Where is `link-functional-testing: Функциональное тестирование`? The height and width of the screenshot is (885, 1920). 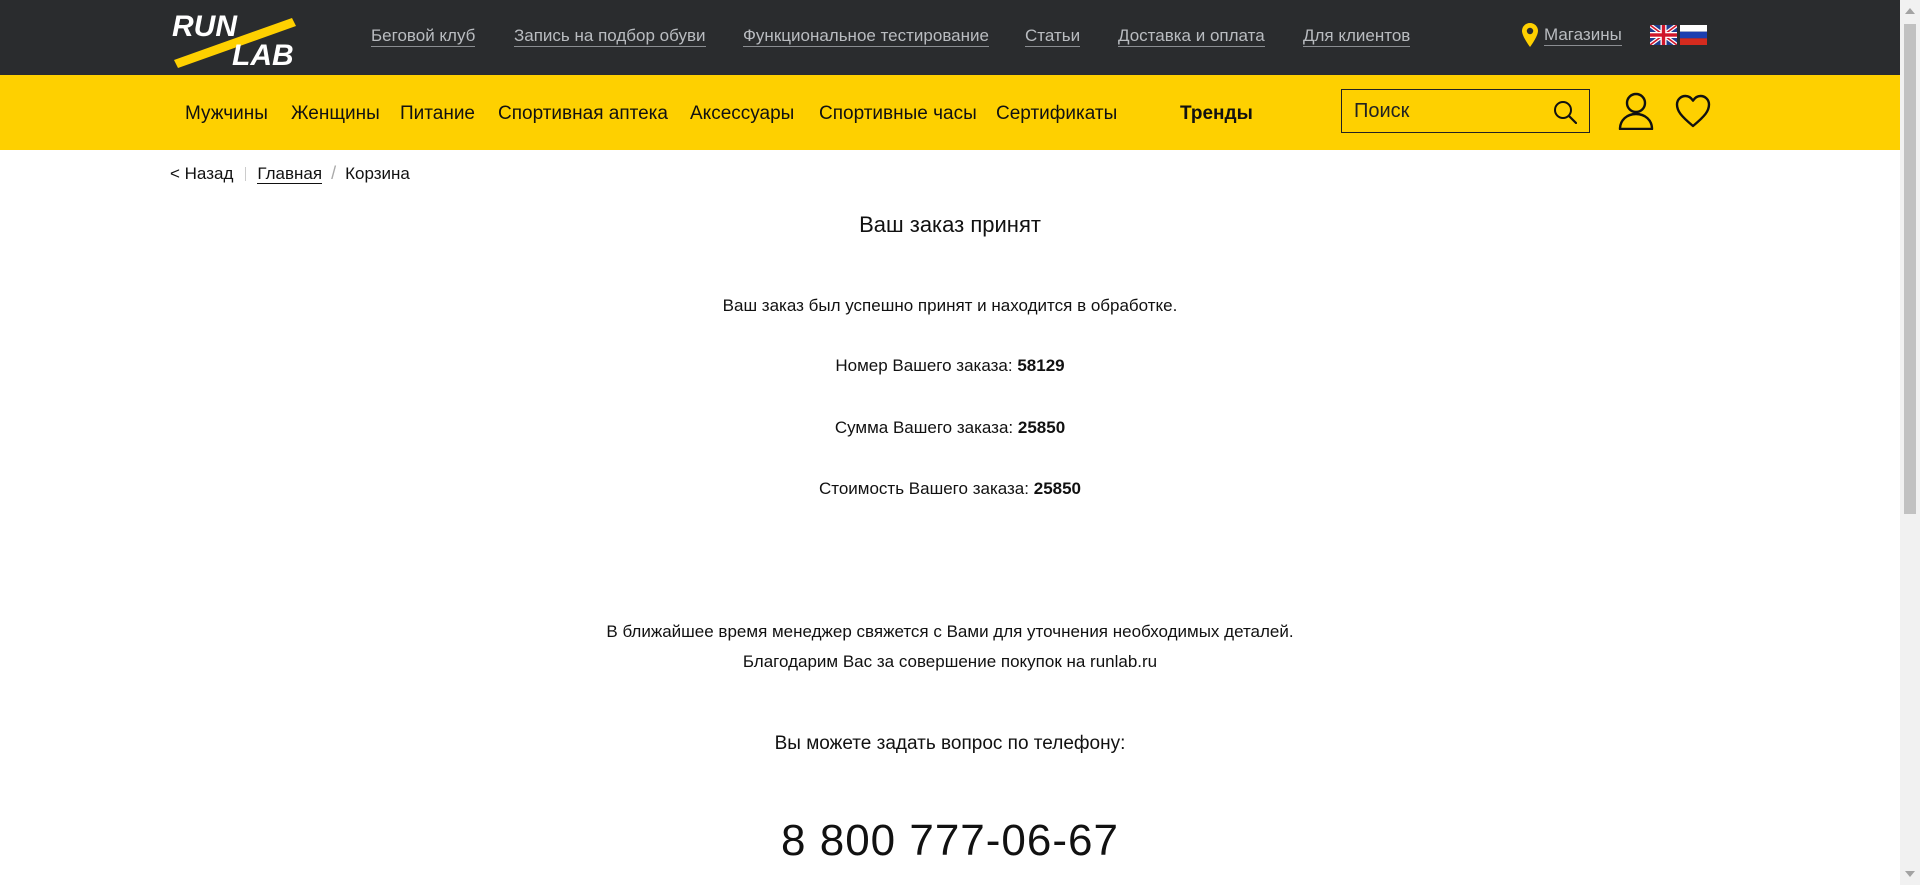
link-functional-testing: Функциональное тестирование is located at coordinates (866, 36).